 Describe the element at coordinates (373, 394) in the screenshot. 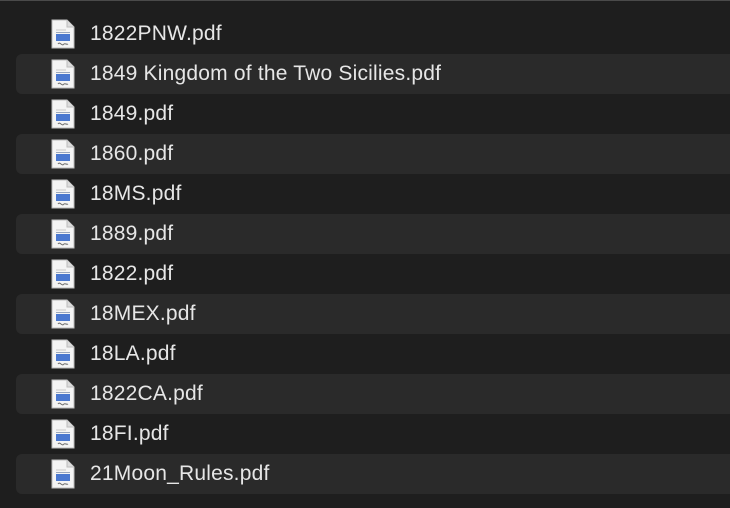

I see `file-row: 1822CA.pdf` at that location.